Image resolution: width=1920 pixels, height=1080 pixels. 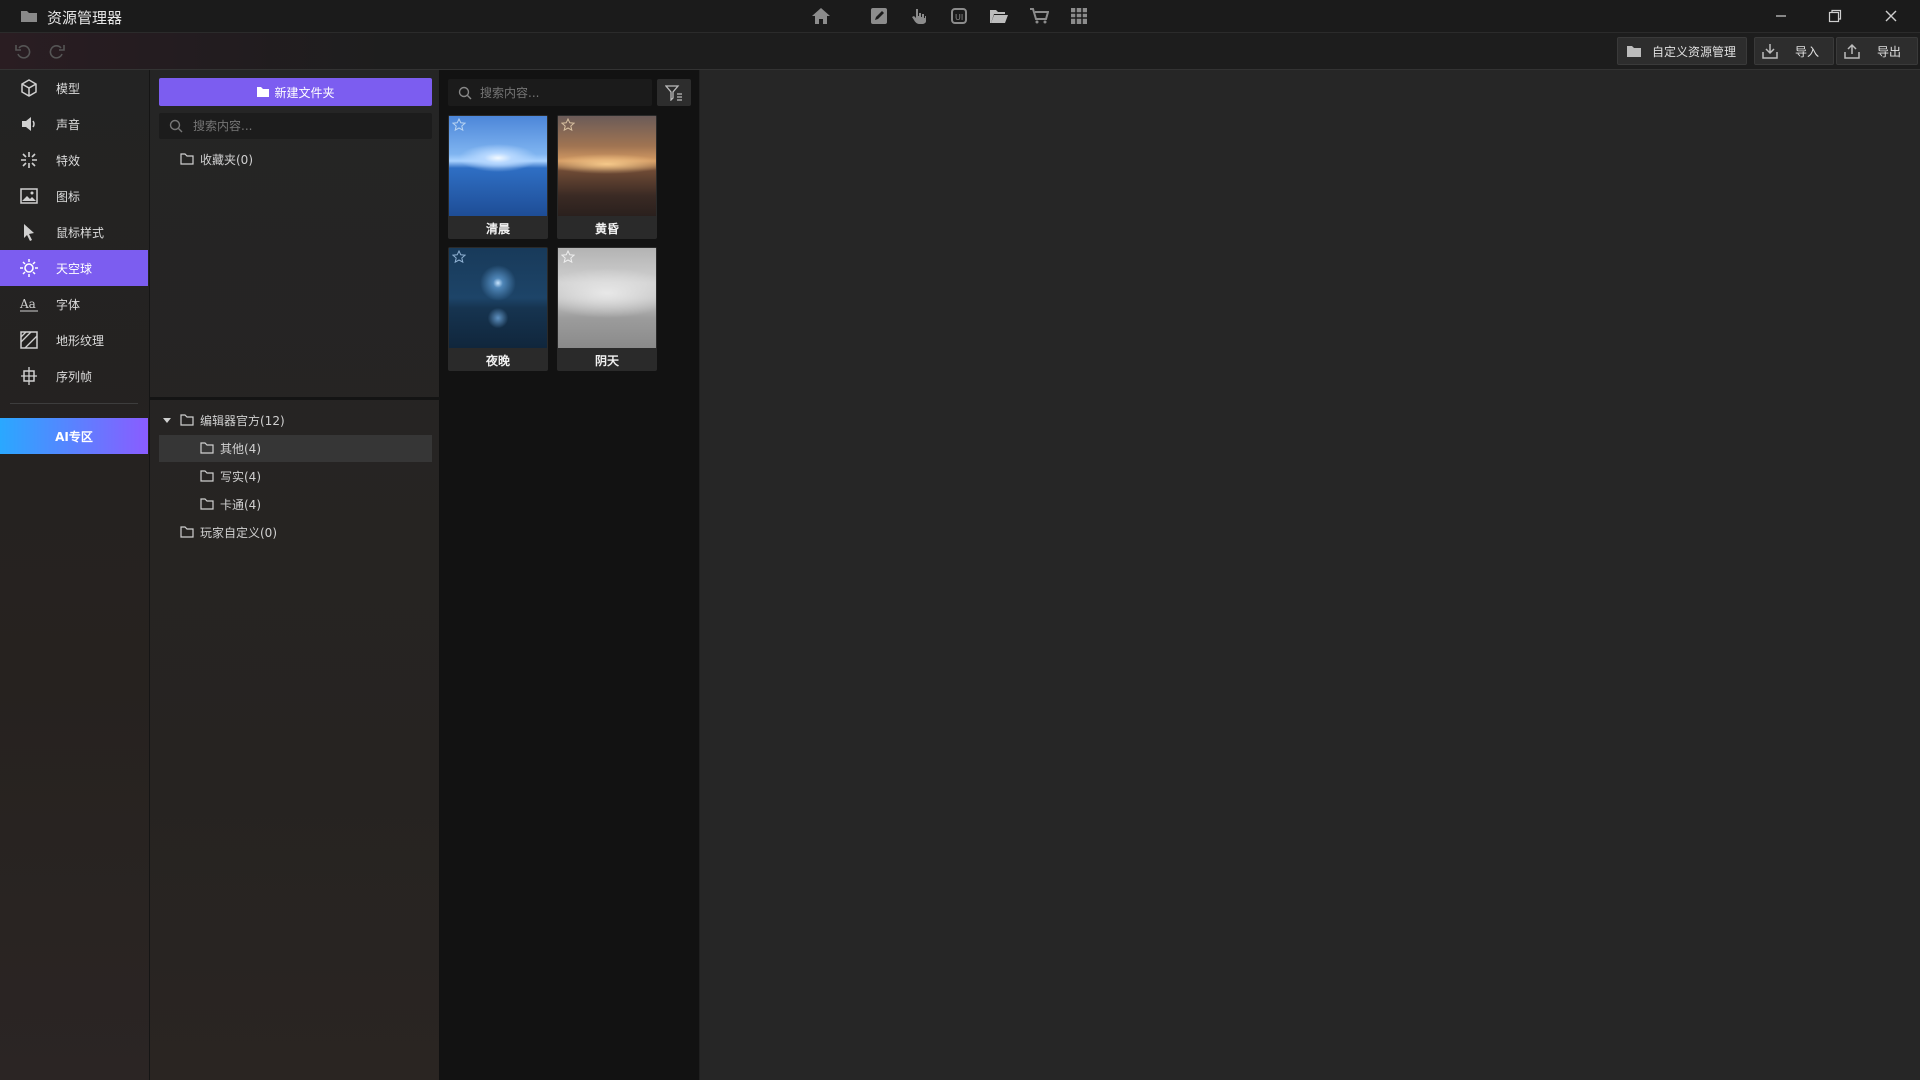 What do you see at coordinates (68, 124) in the screenshot?
I see `sidebar-item-label: 声音` at bounding box center [68, 124].